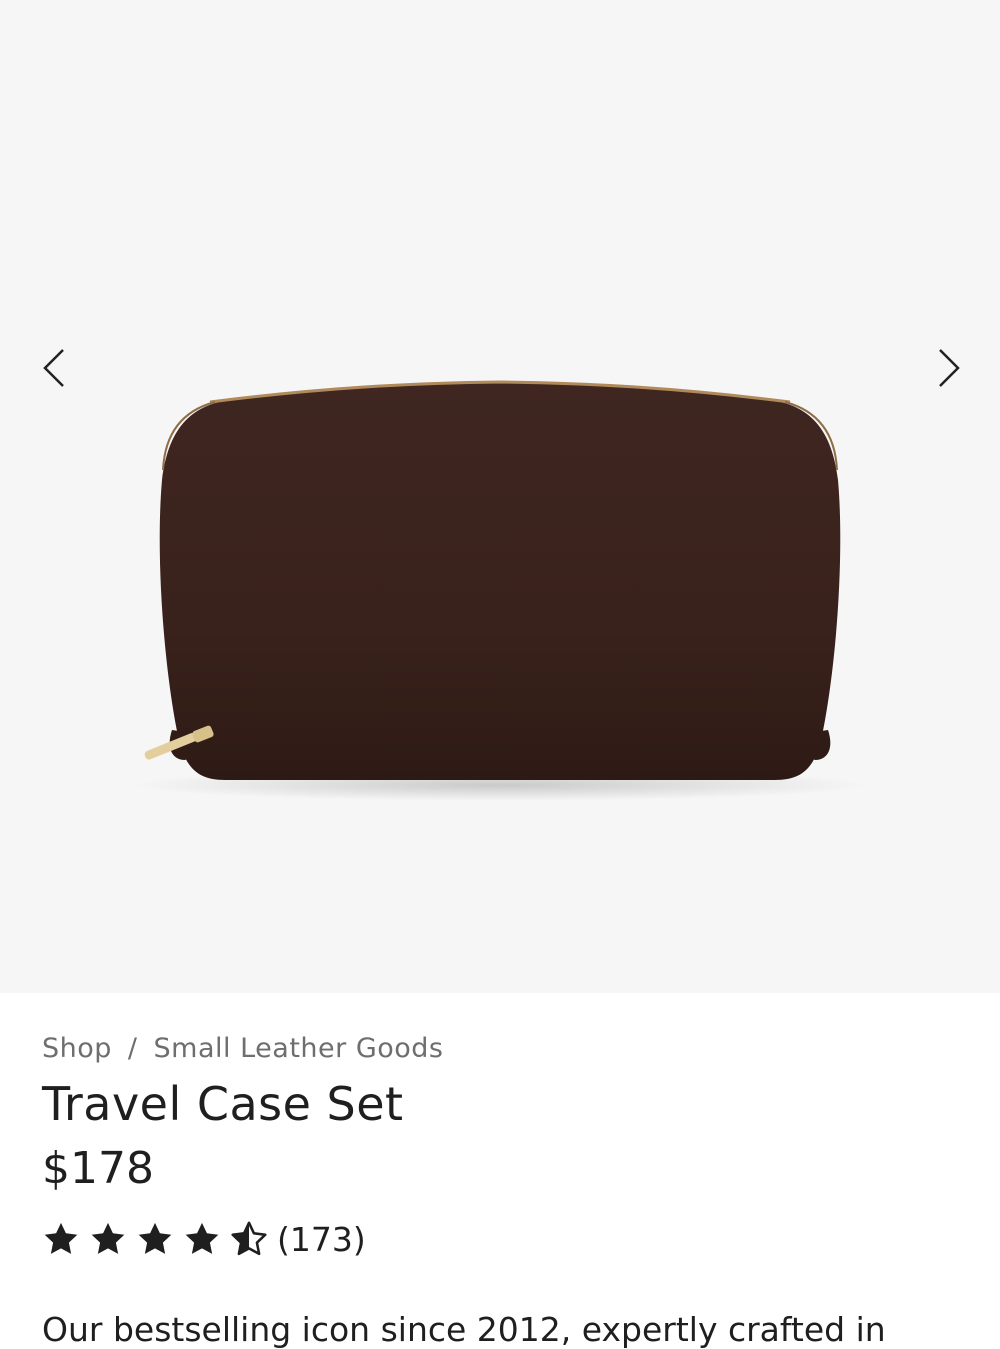 Image resolution: width=1000 pixels, height=1349 pixels. I want to click on review-count: (173), so click(321, 1239).